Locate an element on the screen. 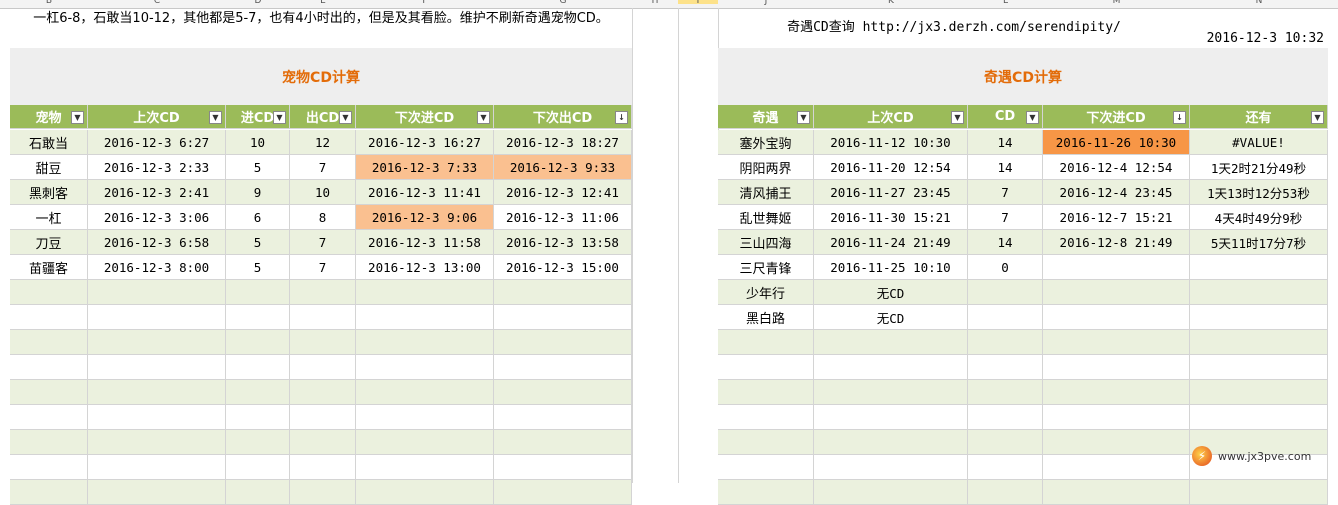 The image size is (1338, 505). pet-cell: 9 is located at coordinates (258, 192).